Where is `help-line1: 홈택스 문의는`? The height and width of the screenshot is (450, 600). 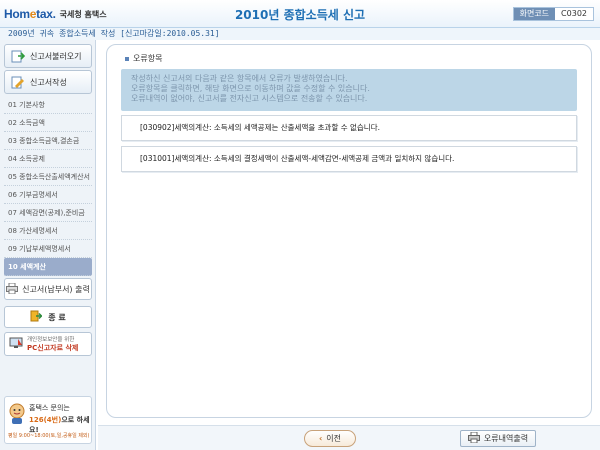
help-line1: 홈택스 문의는 is located at coordinates (49, 408).